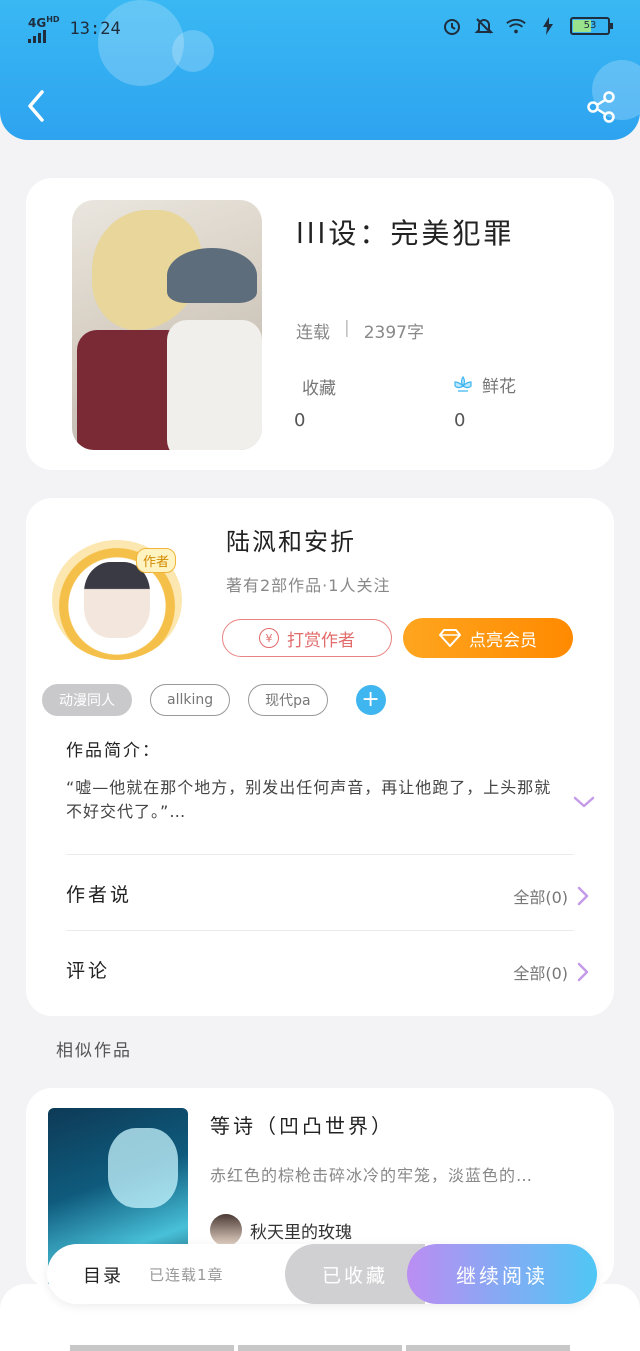  Describe the element at coordinates (320, 1348) in the screenshot. I see `bottom-divider-lines` at that location.